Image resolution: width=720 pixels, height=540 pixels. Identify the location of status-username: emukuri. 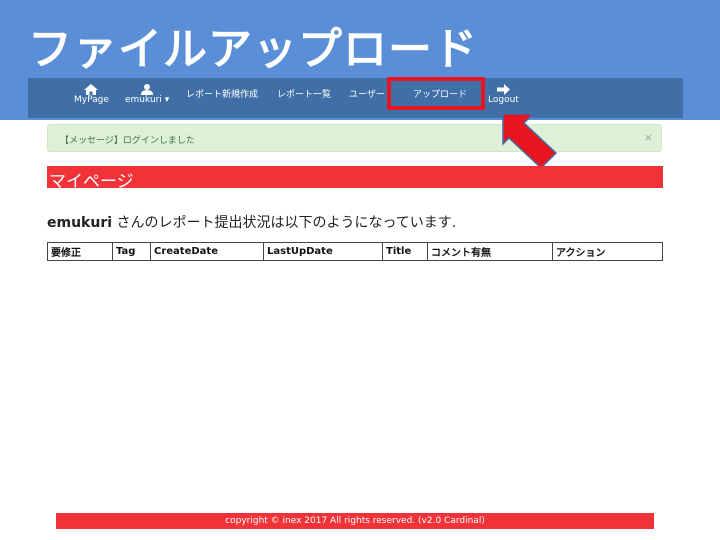
(80, 223).